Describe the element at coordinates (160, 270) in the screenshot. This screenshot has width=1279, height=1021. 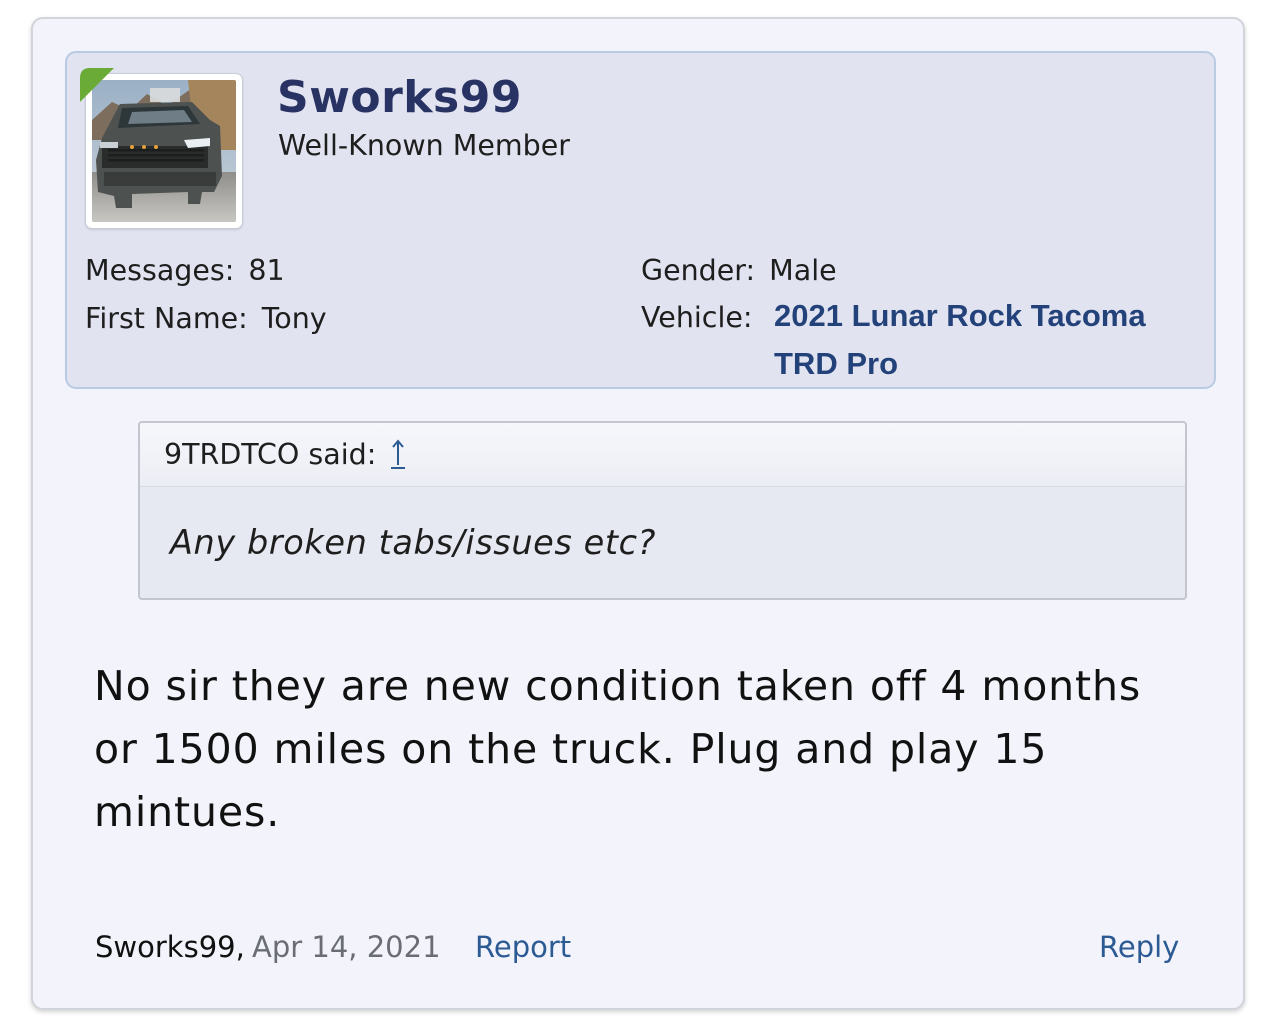
I see `messages-label: Messages:` at that location.